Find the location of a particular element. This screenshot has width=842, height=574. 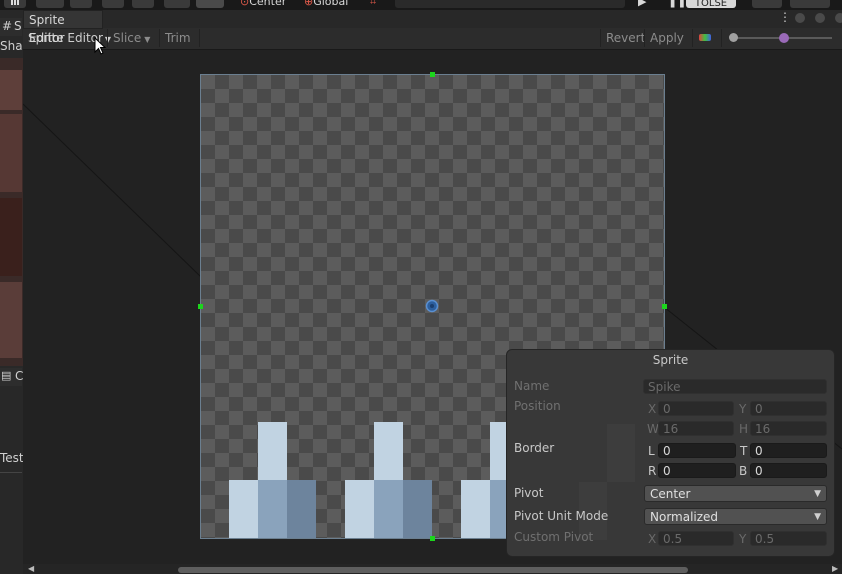

border-r-label: R is located at coordinates (652, 471).